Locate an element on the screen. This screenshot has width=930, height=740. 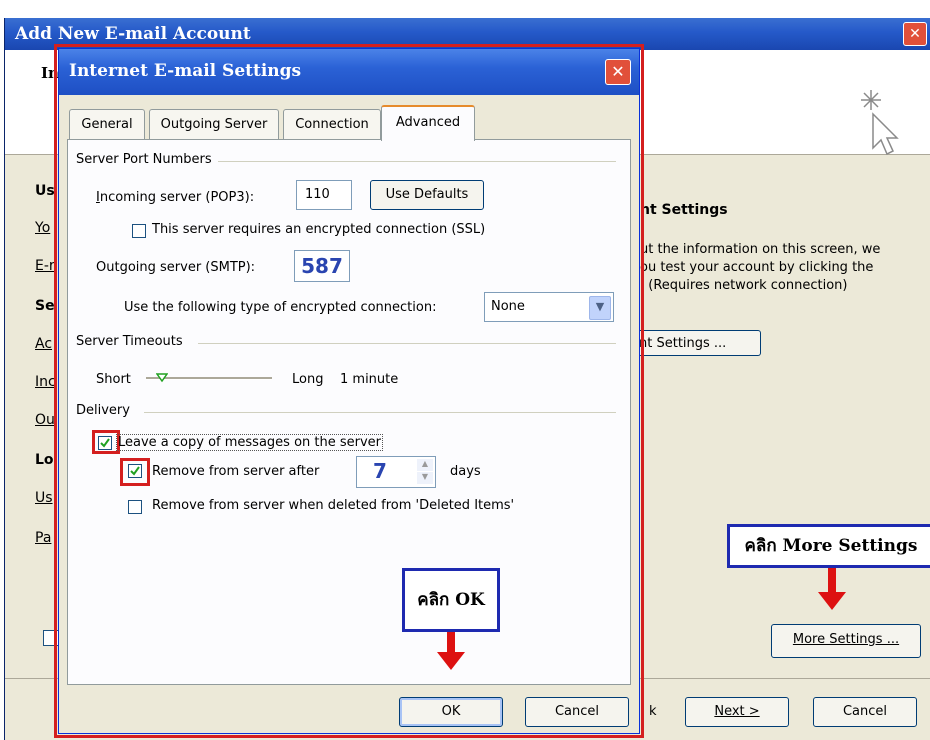
test-settings-text-line: ut the information on this screen, we is located at coordinates (760, 249).